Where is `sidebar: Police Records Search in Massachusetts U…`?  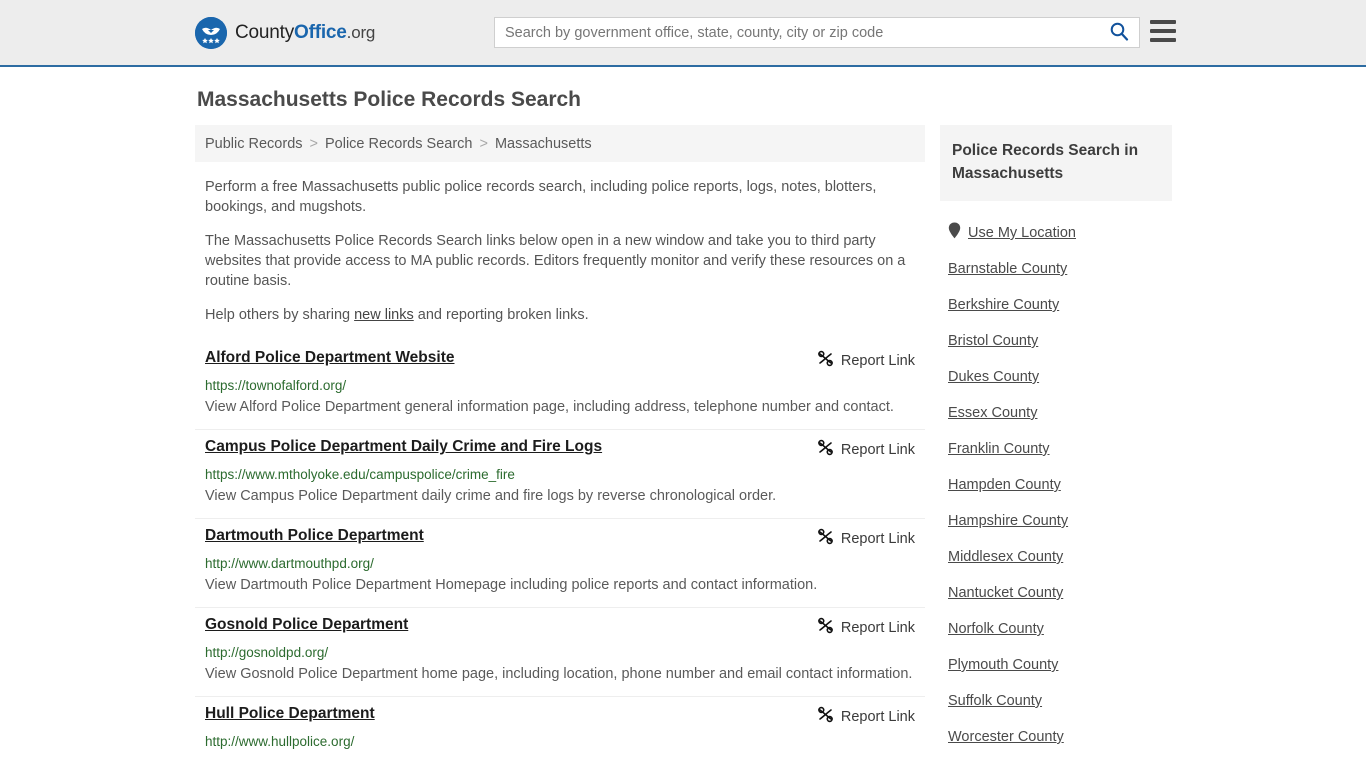 sidebar: Police Records Search in Massachusetts U… is located at coordinates (1056, 446).